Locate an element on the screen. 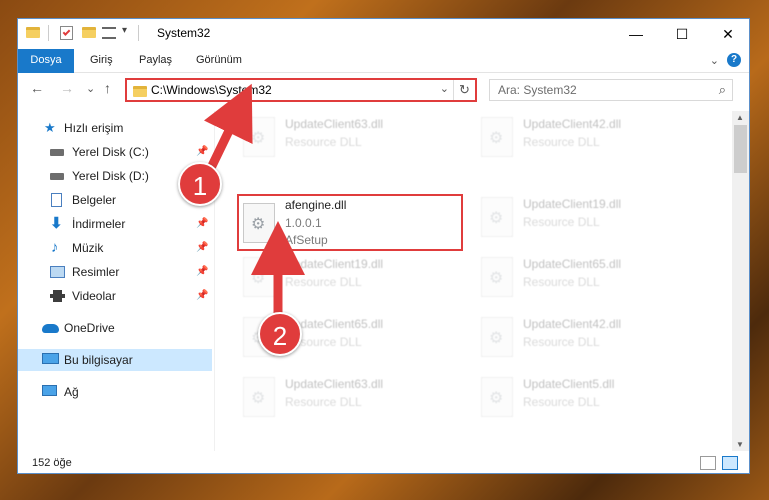 The height and width of the screenshot is (500, 769). sidebar-item-label: Resimler is located at coordinates (96, 272).